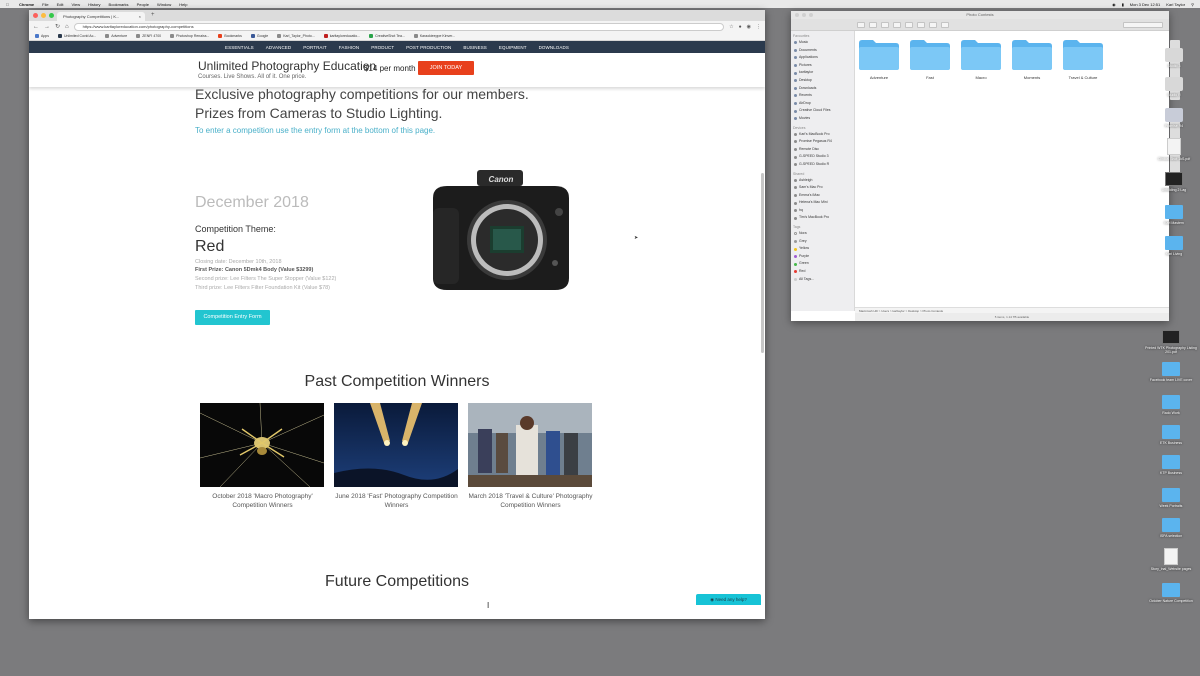 This screenshot has height=676, width=1200. What do you see at coordinates (822, 181) in the screenshot?
I see `sidebar-shared-1: Ashleigh` at bounding box center [822, 181].